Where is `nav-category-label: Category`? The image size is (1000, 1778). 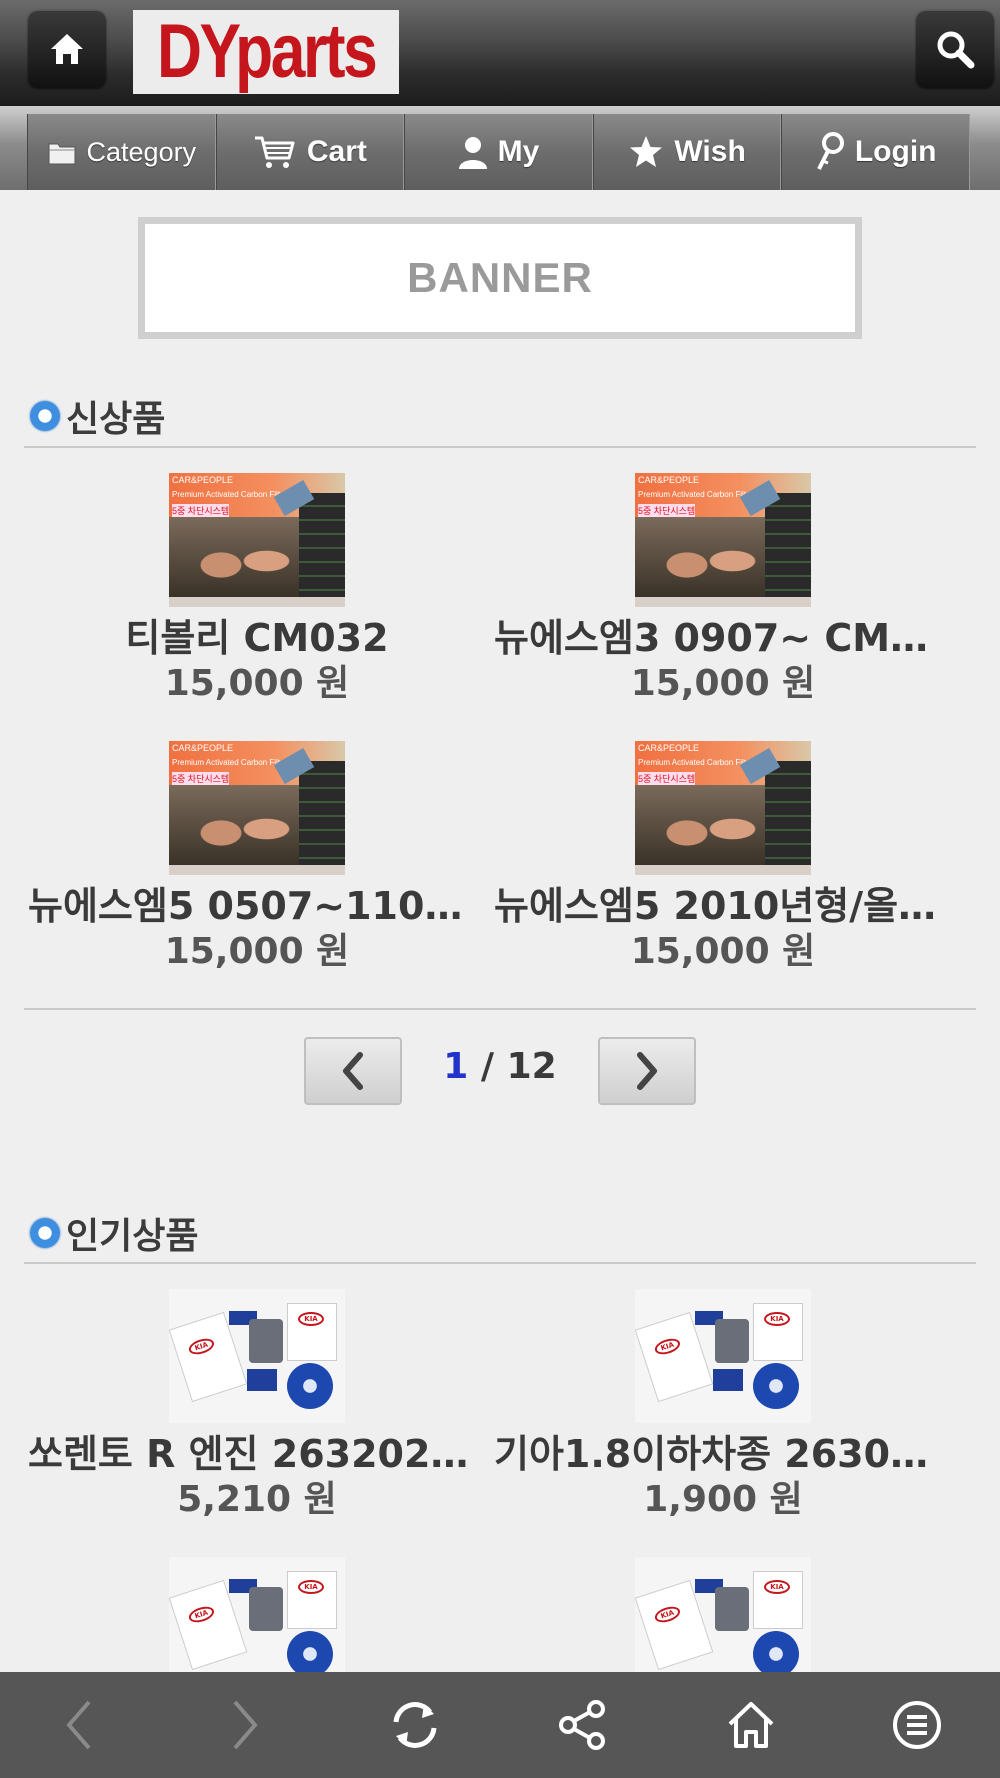 nav-category-label: Category is located at coordinates (141, 151).